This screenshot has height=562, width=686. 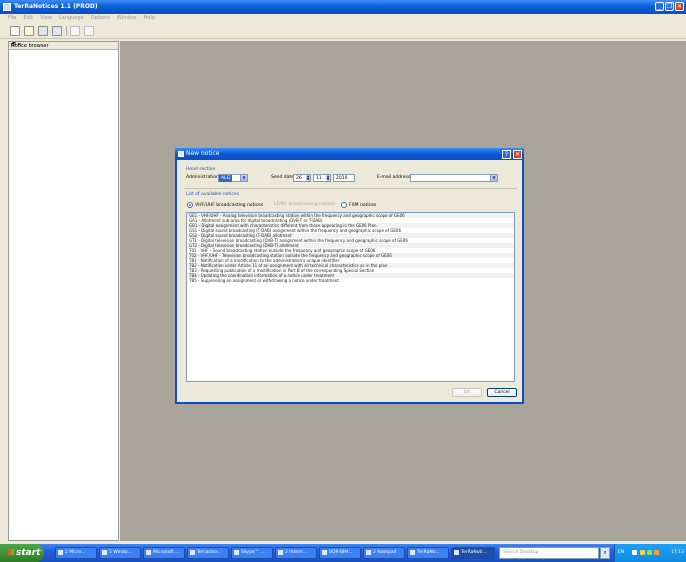 What do you see at coordinates (46, 18) in the screenshot?
I see `menu-view: View` at bounding box center [46, 18].